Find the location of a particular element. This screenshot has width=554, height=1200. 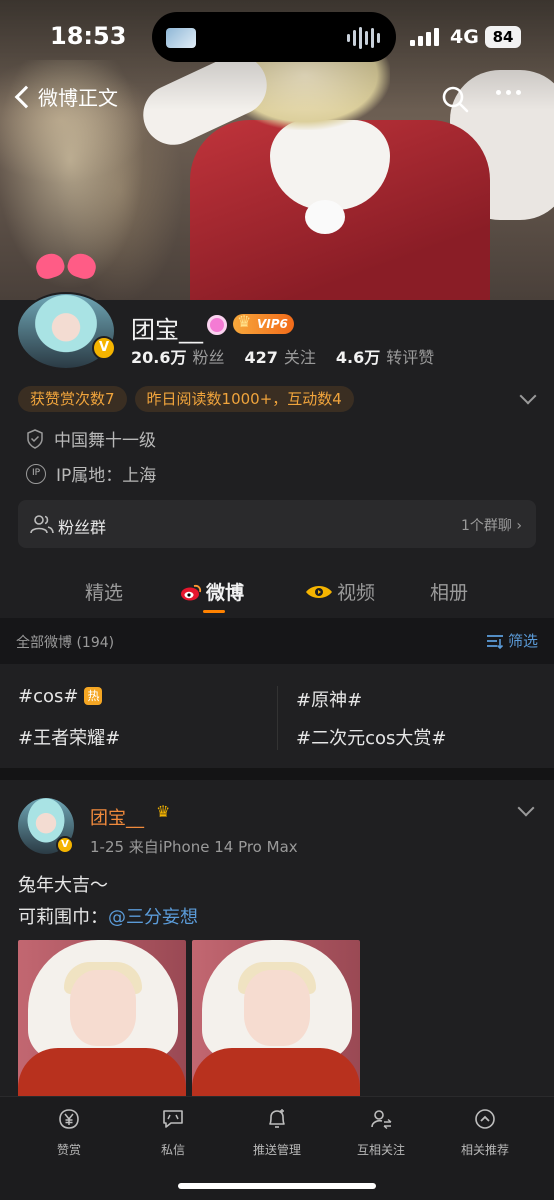

fans-group-button: 粉丝群 1个群聊 › is located at coordinates (277, 524).